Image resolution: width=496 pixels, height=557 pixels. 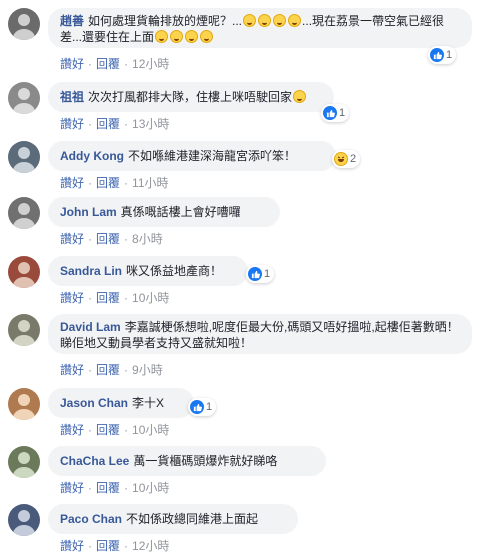 I want to click on comment-text: 次次打風都排大隊，住樓上咪唔駛回家, so click(x=190, y=97).